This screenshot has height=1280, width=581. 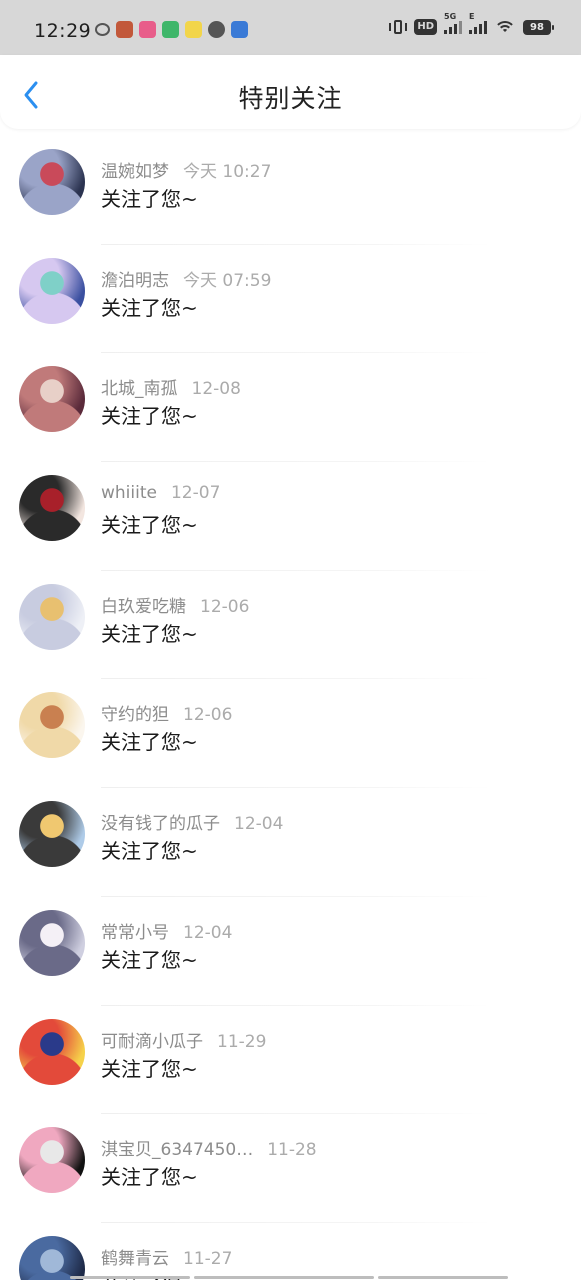 I want to click on list-item-meta: 北城_南孤 12-08, so click(x=171, y=386).